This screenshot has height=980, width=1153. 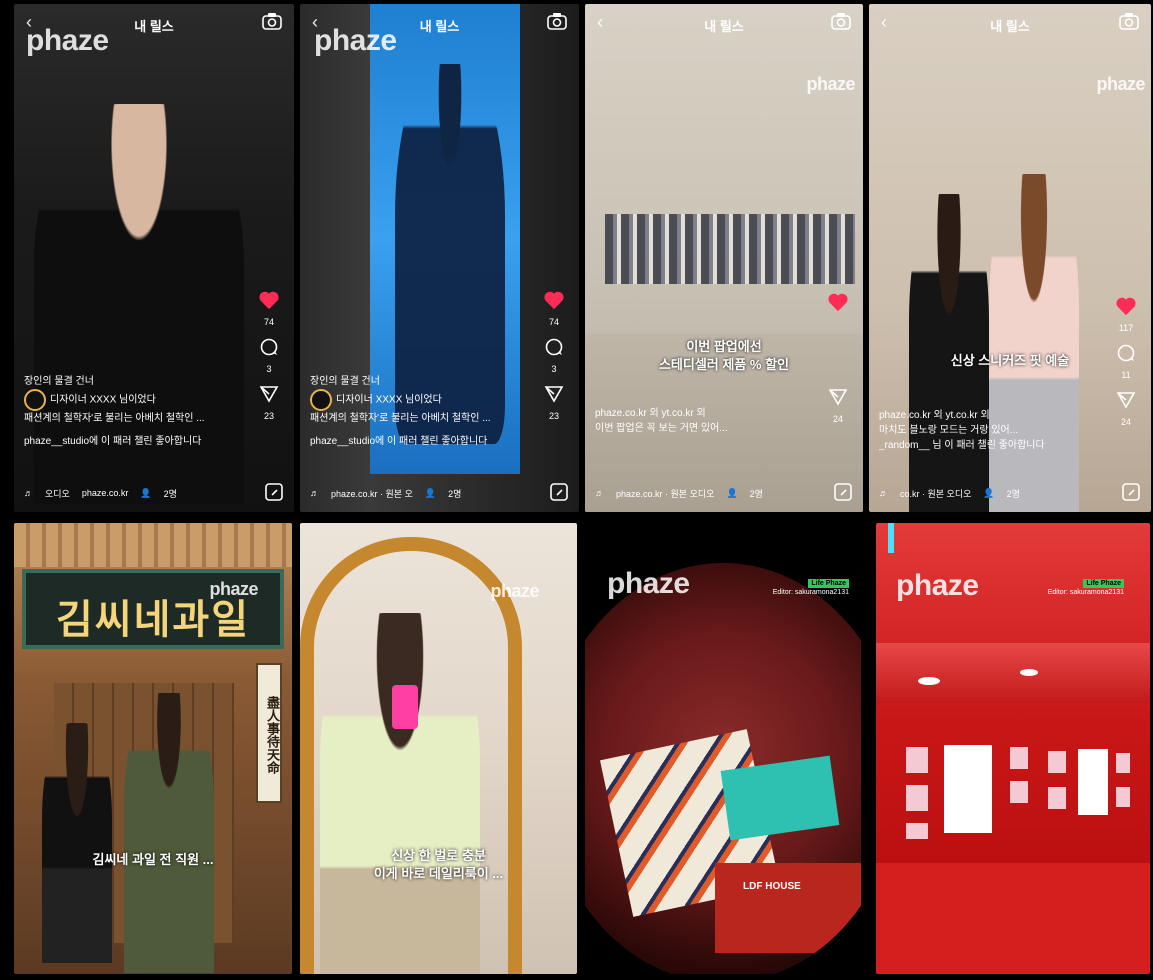 I want to click on reel-tile-8: phaze Life Phaze Editor: sakuramona2131, so click(x=1013, y=748).